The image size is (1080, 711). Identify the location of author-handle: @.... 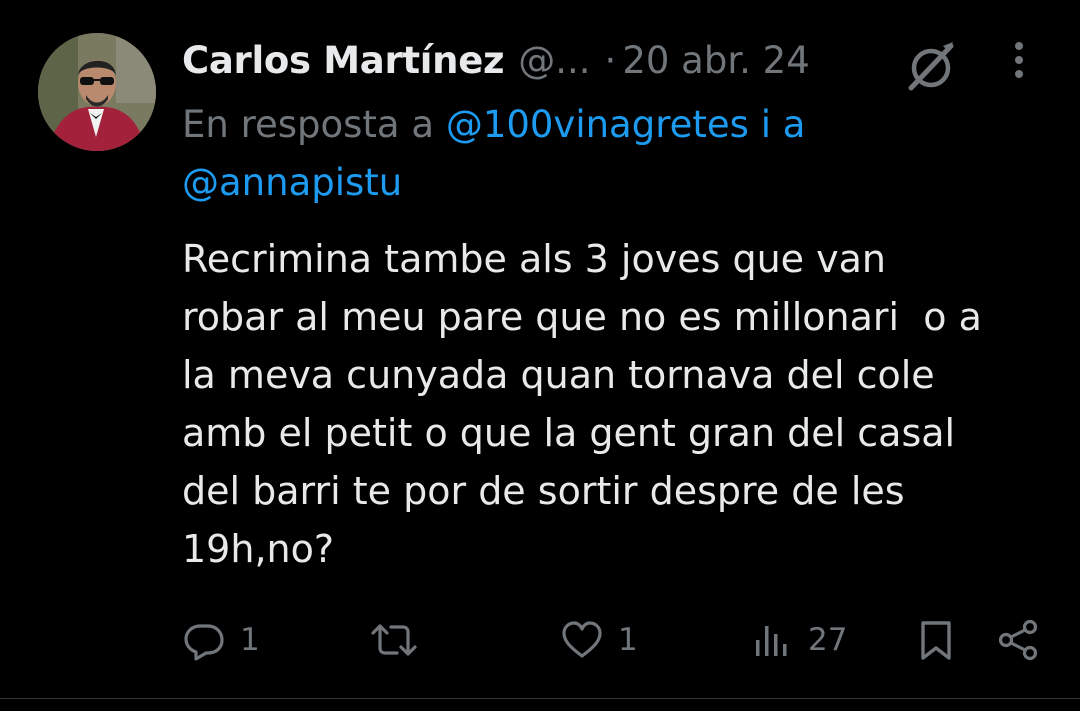
(554, 60).